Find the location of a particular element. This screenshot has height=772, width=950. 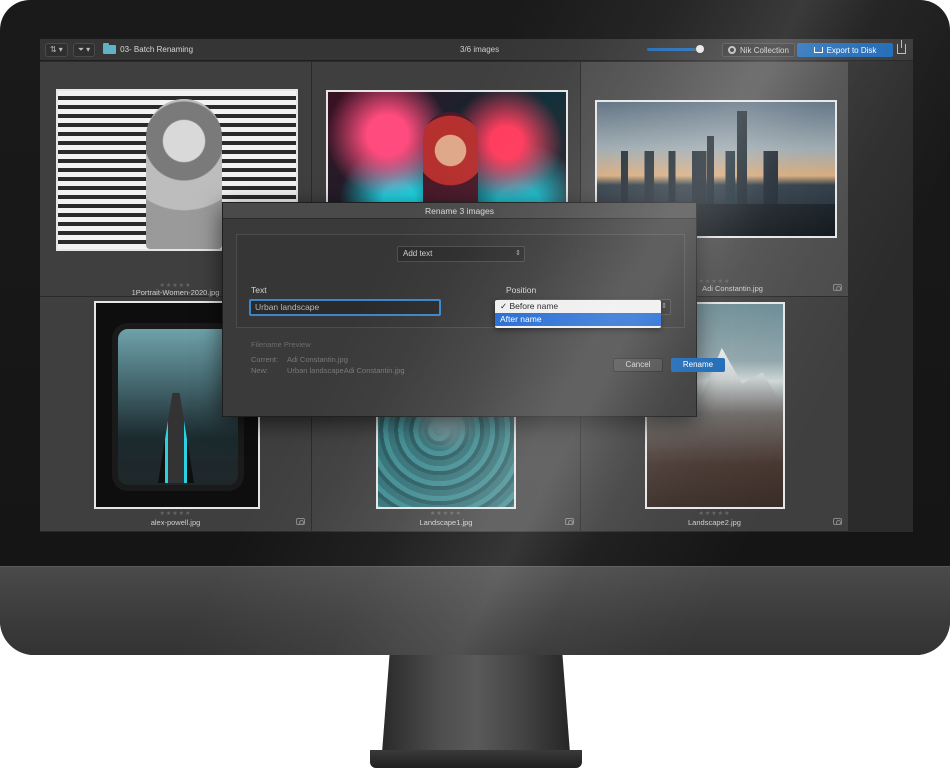

nik-icon is located at coordinates (732, 50).